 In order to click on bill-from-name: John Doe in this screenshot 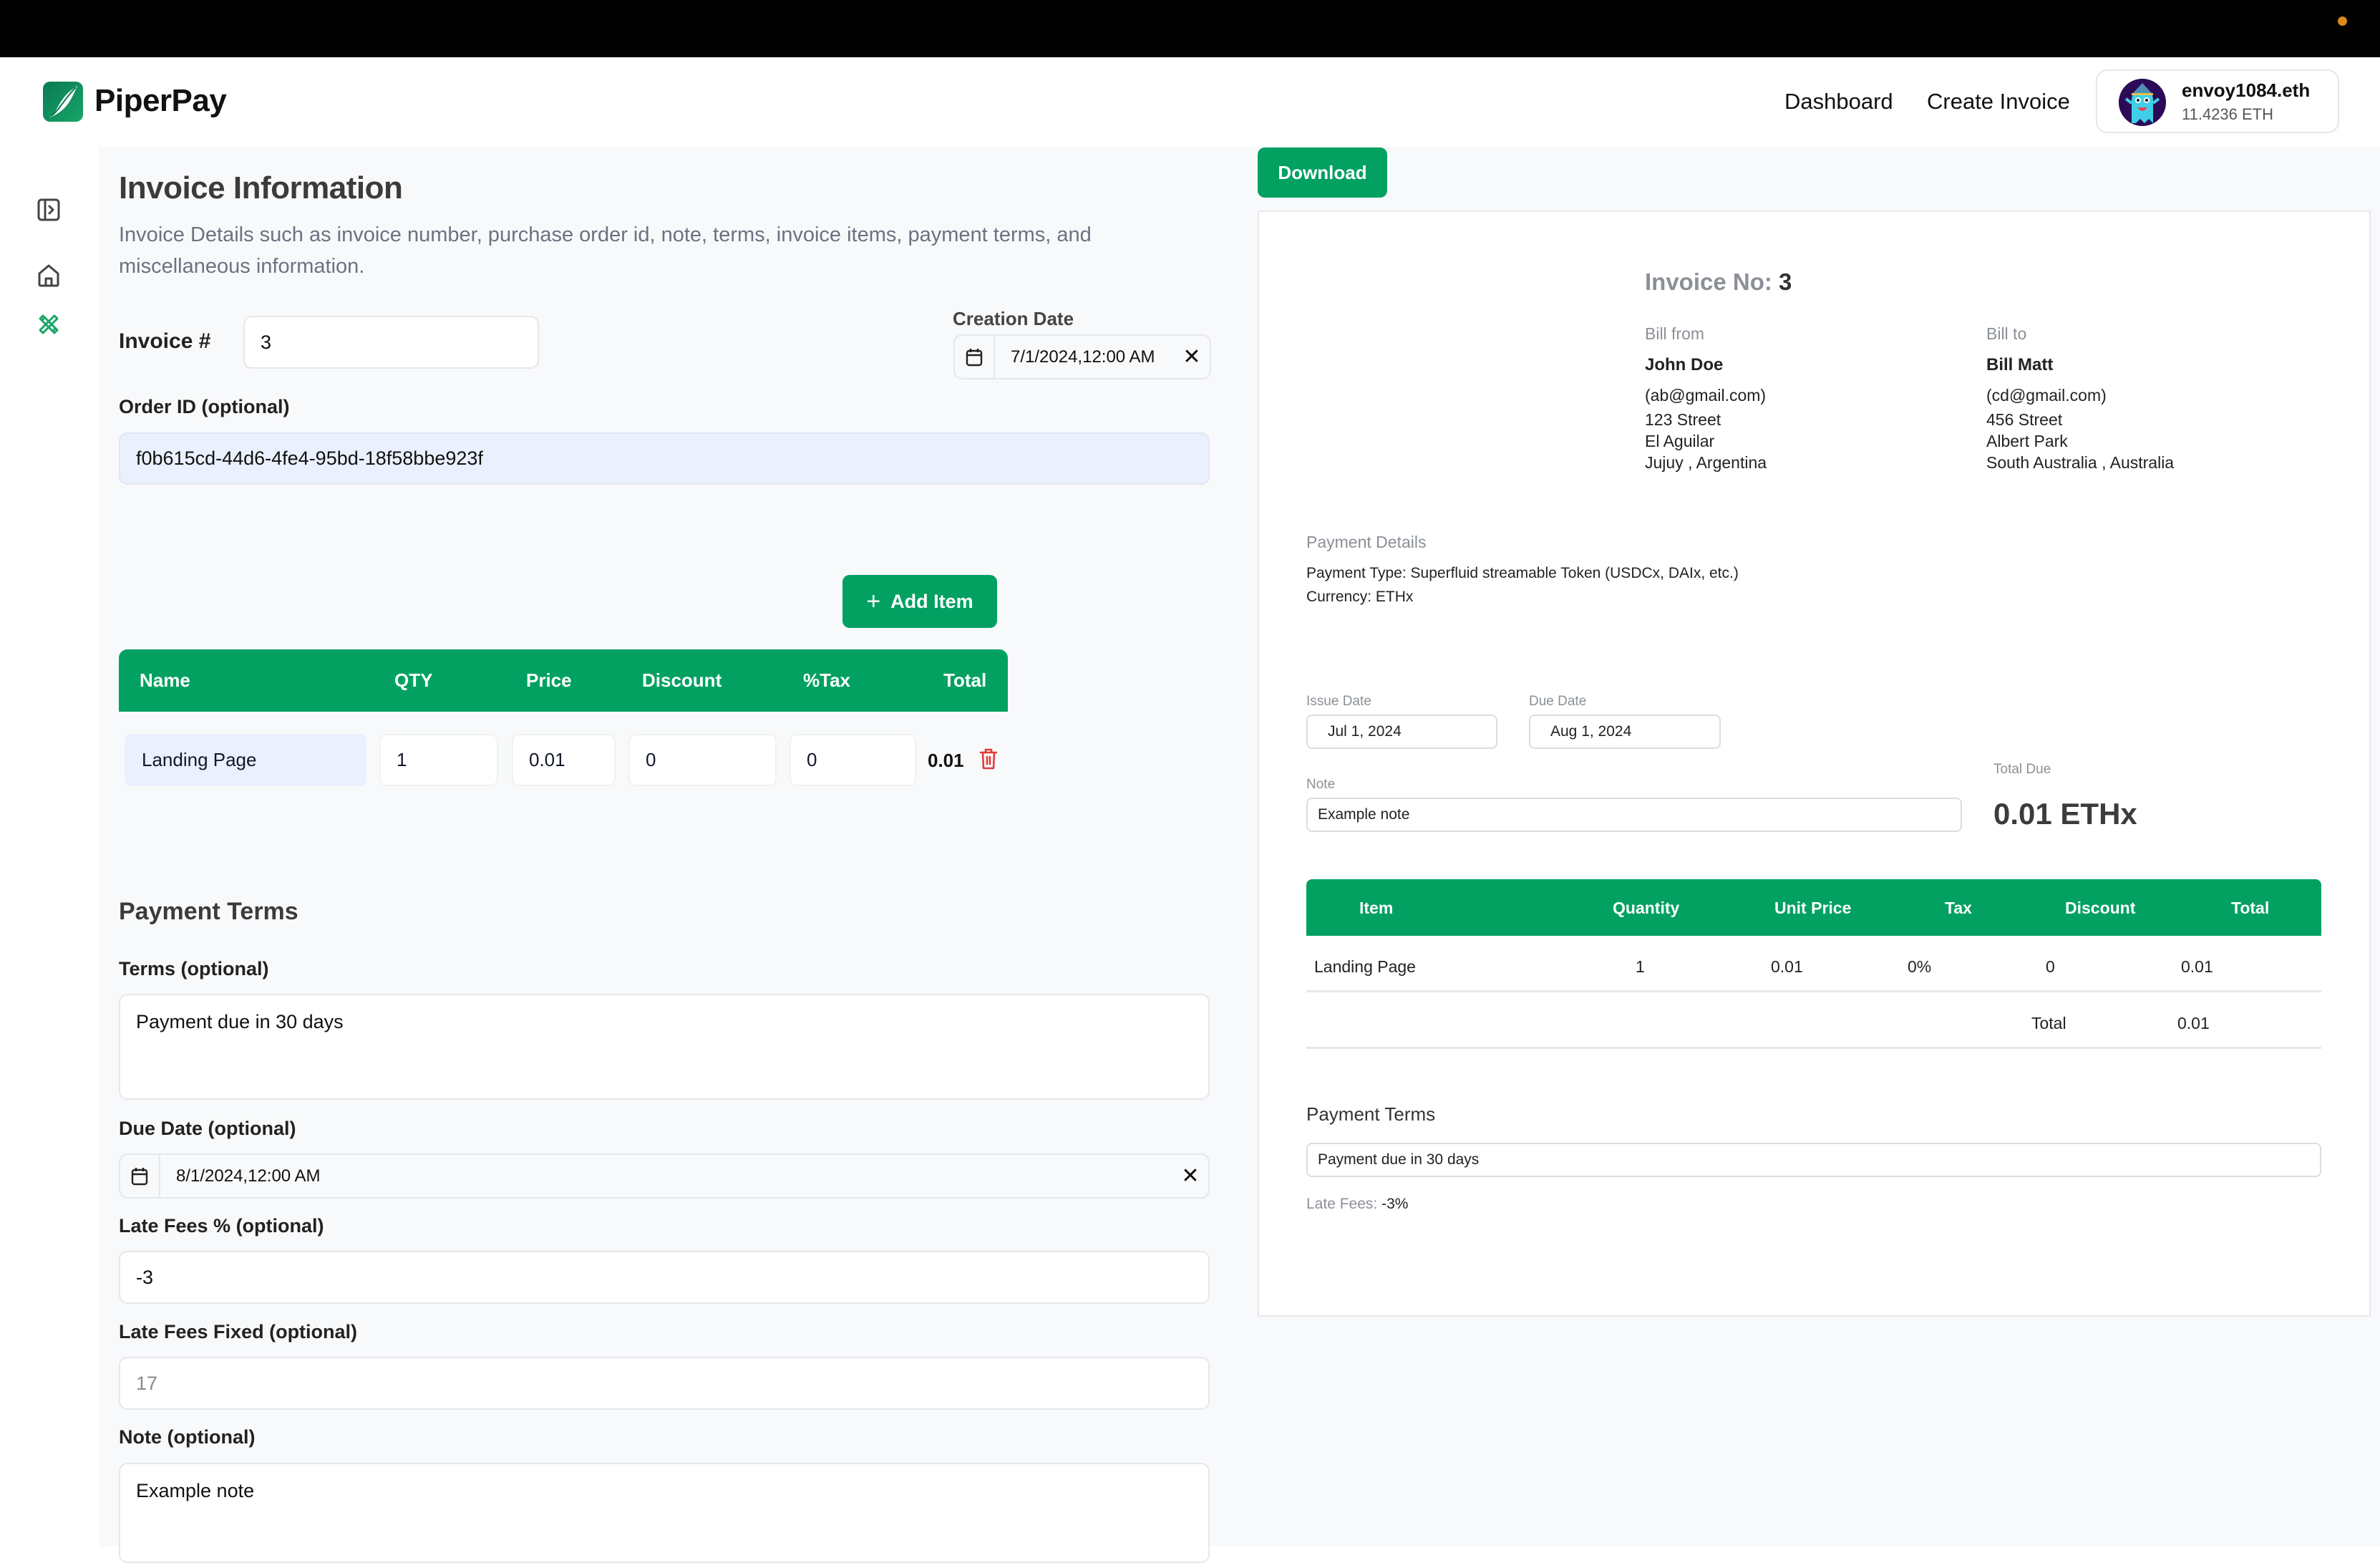, I will do `click(1684, 364)`.